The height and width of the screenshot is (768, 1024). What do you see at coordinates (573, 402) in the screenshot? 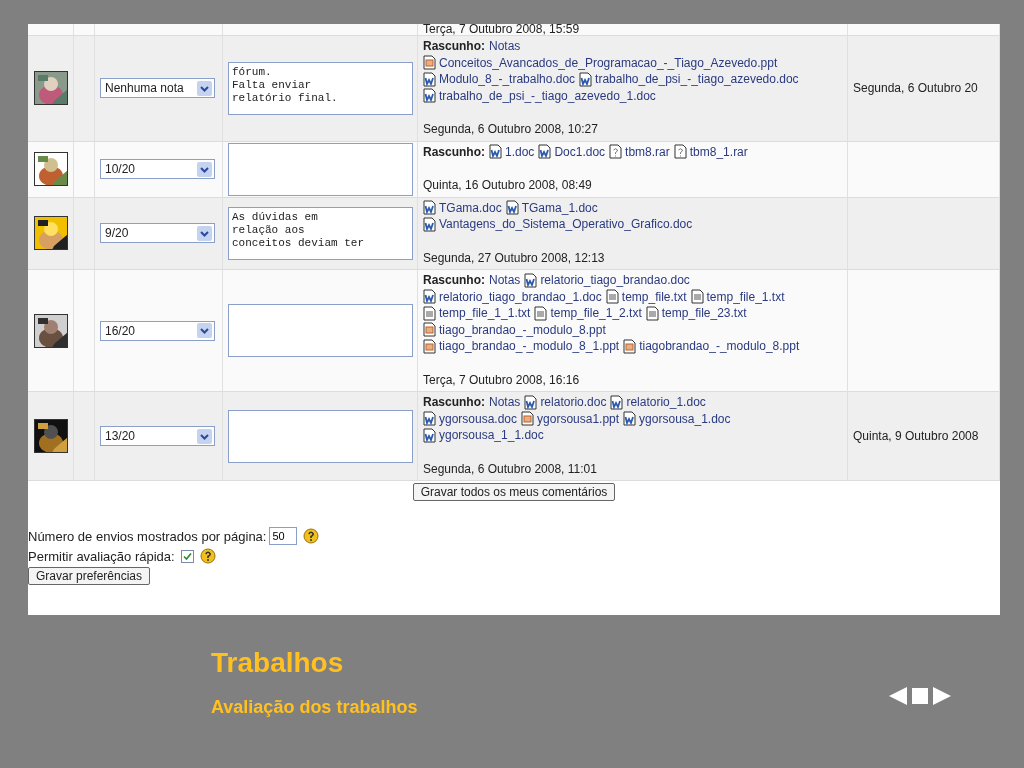
I see `file-link: relatorio.doc` at bounding box center [573, 402].